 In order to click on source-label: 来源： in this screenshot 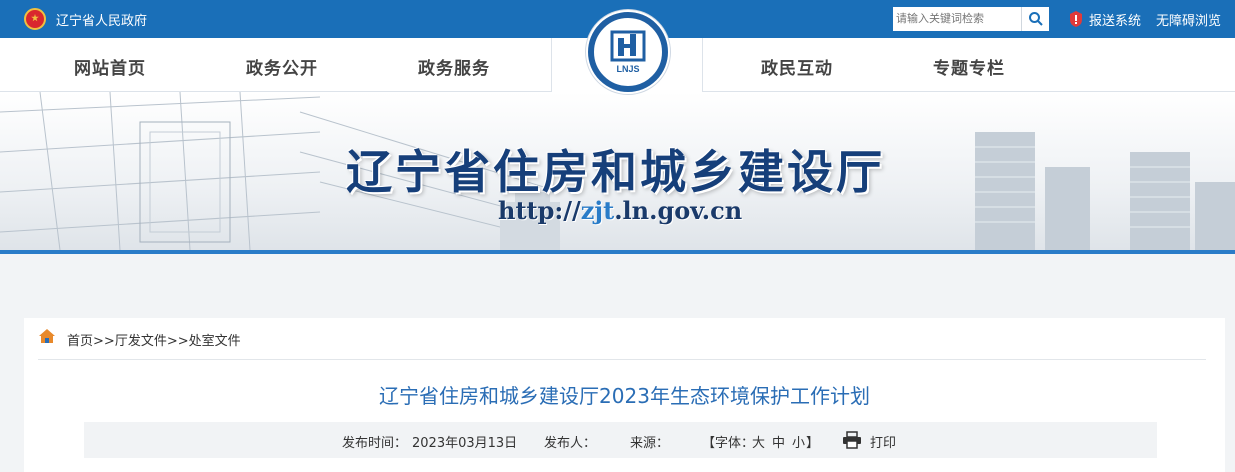, I will do `click(650, 443)`.